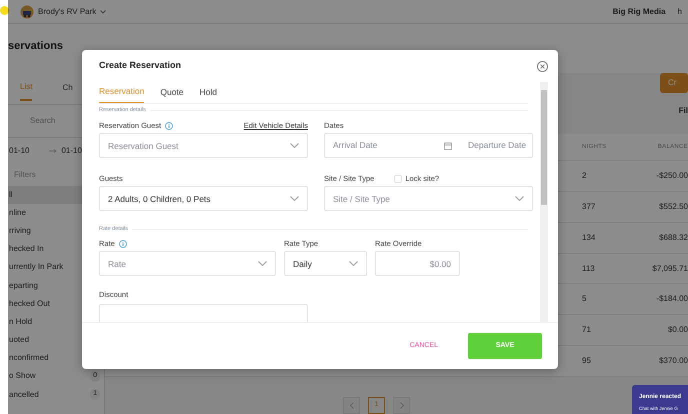 The image size is (688, 414). Describe the element at coordinates (669, 268) in the screenshot. I see `table-cell-text: $7,095.71` at that location.